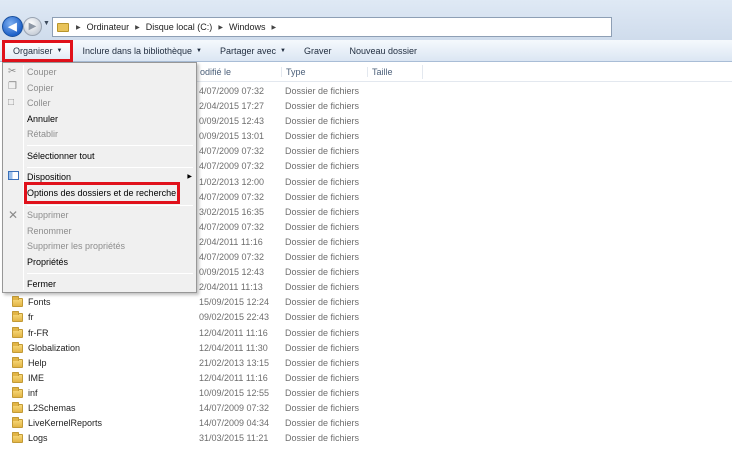 The width and height of the screenshot is (732, 451). What do you see at coordinates (234, 407) in the screenshot?
I see `file-date: 14/07/2009 07:32` at bounding box center [234, 407].